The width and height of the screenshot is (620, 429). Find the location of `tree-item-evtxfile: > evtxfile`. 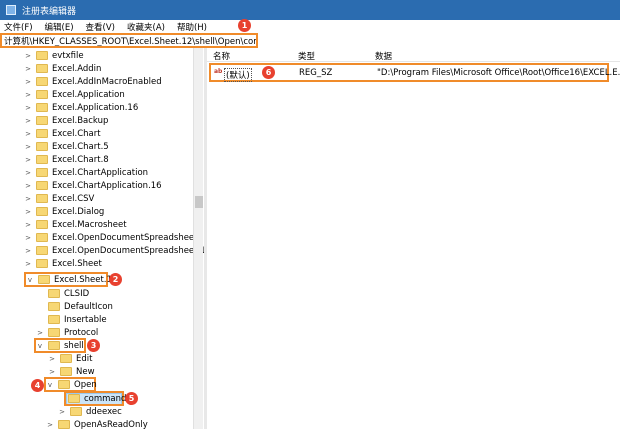

tree-item-evtxfile: > evtxfile is located at coordinates (54, 55).